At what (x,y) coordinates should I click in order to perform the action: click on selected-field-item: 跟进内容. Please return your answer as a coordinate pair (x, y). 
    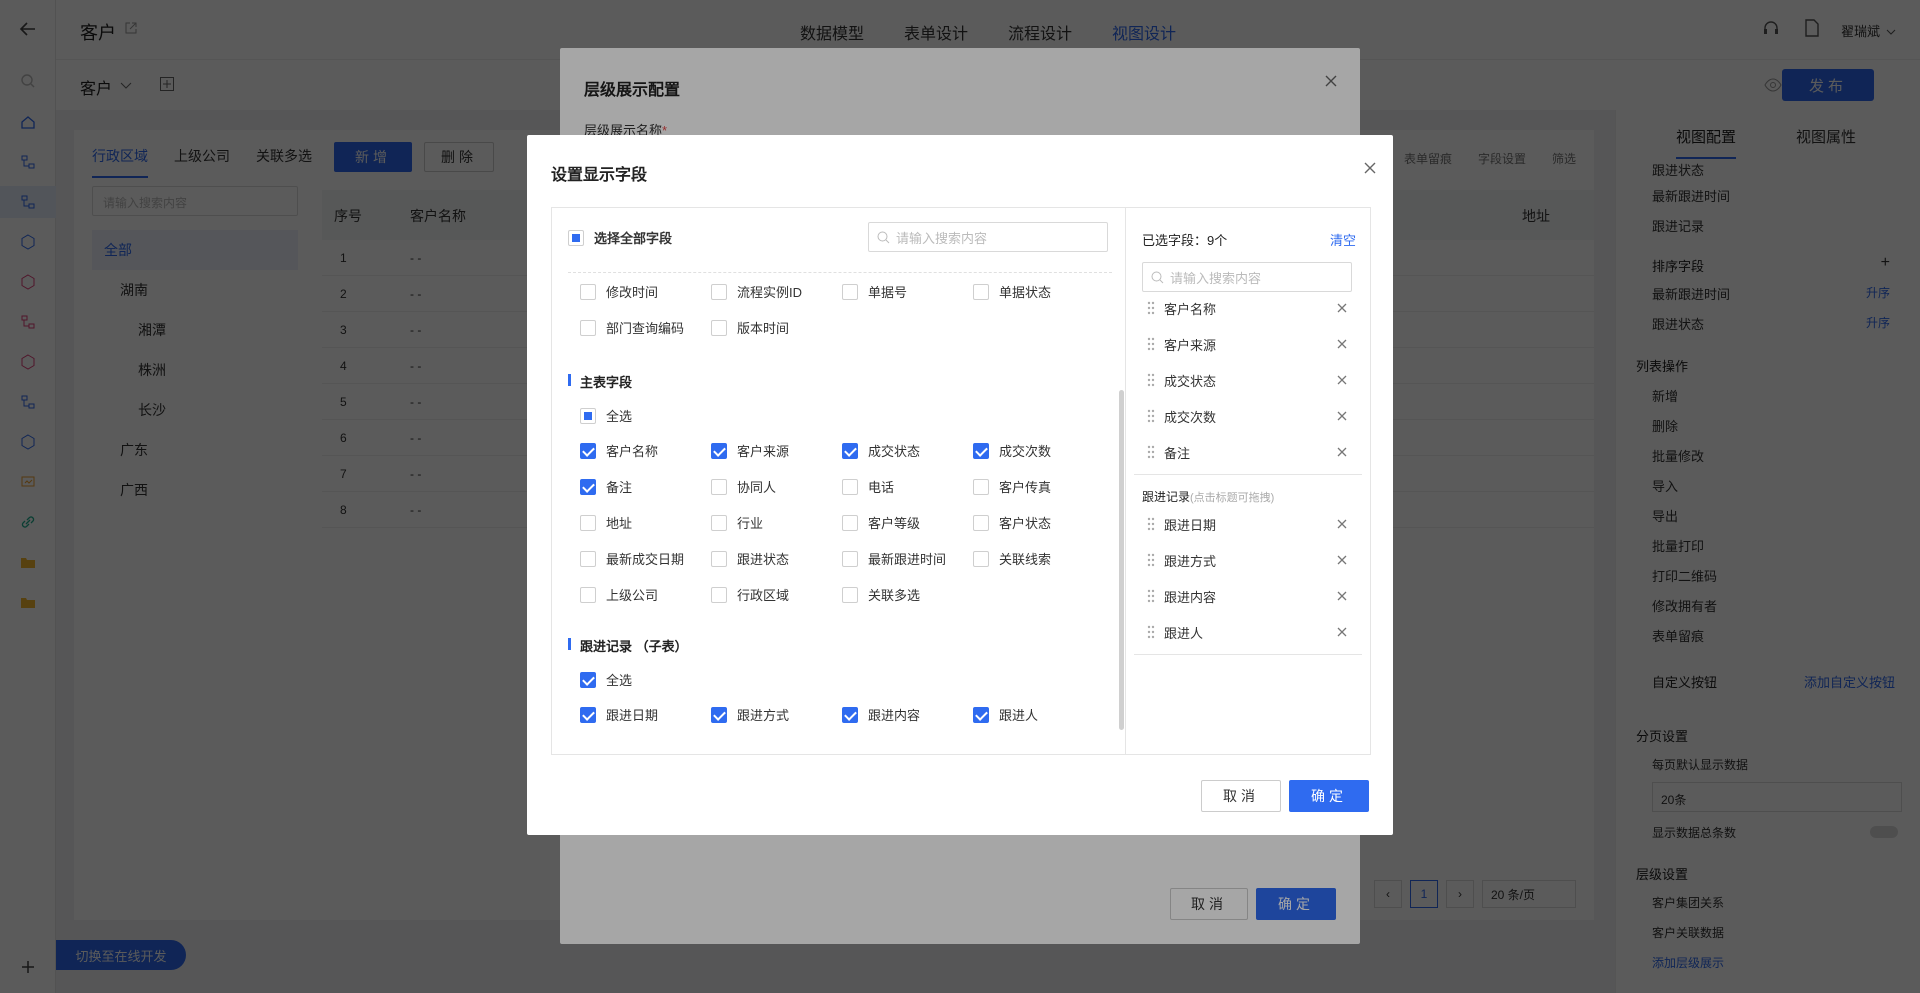
    Looking at the image, I should click on (1248, 596).